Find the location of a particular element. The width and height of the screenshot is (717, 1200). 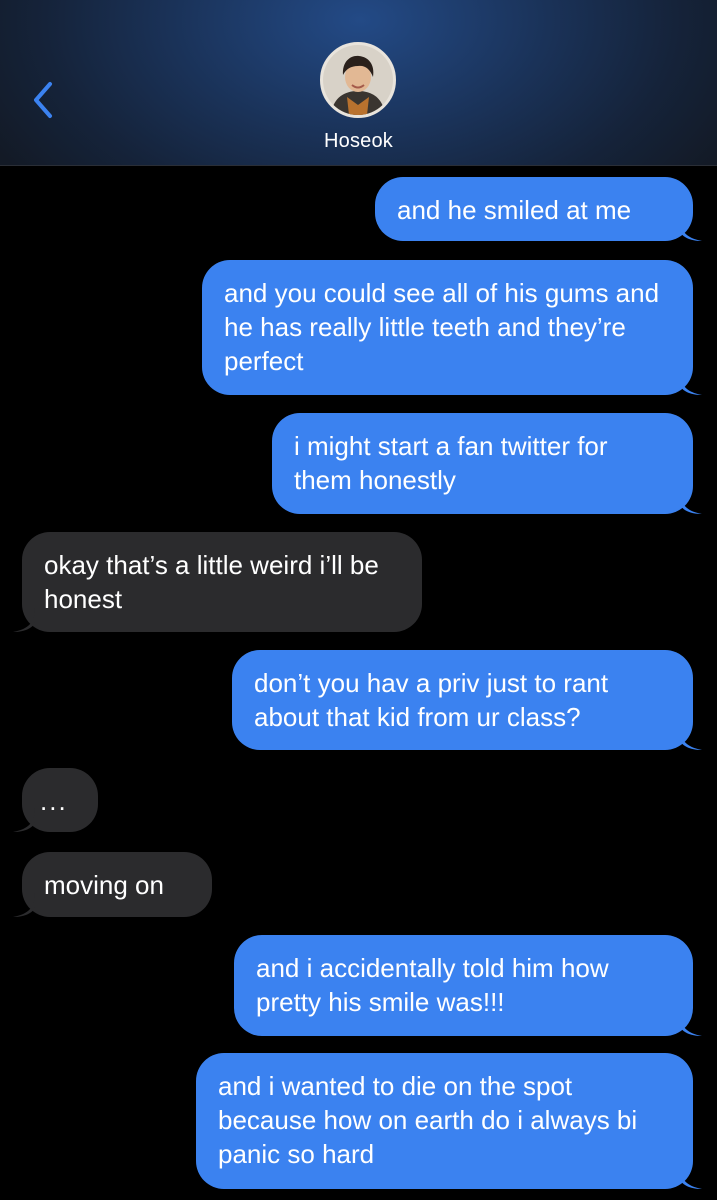

message-bubble-sent: and he smiled at me is located at coordinates (538, 209).